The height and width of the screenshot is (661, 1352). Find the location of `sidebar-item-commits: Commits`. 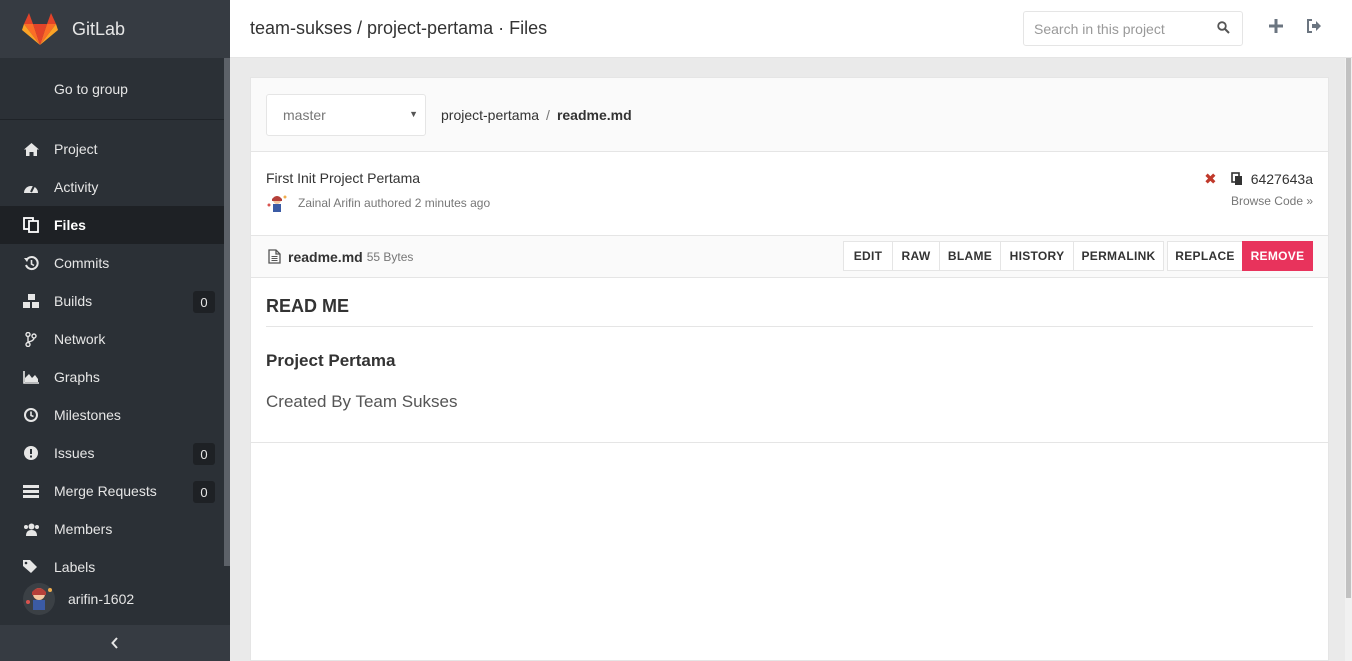

sidebar-item-commits: Commits is located at coordinates (115, 263).